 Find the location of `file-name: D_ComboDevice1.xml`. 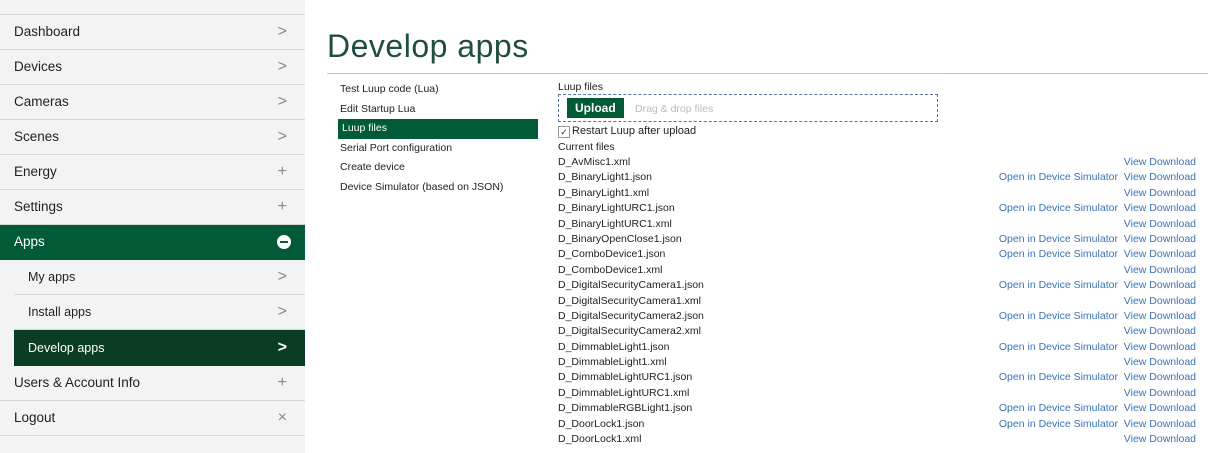

file-name: D_ComboDevice1.xml is located at coordinates (610, 269).